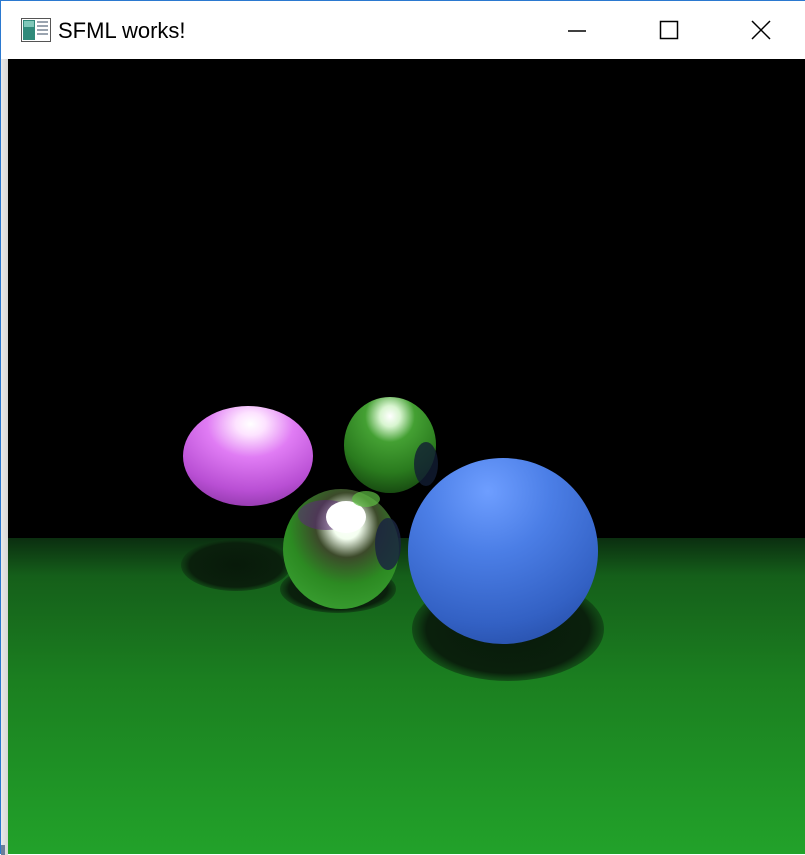 Image resolution: width=805 pixels, height=855 pixels. I want to click on title-bar: SFML works!, so click(403, 30).